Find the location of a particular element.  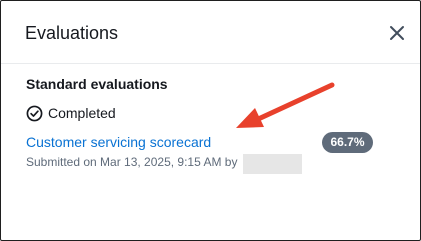

evaluation-link: Customer servicing scorecard is located at coordinates (118, 142).